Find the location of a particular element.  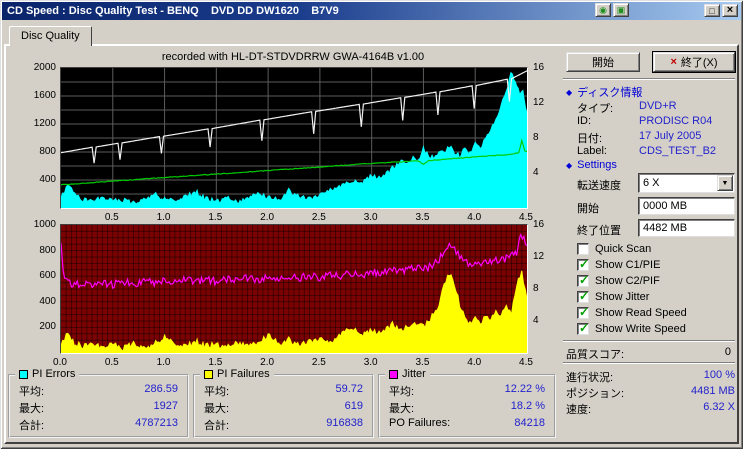

stat-row: 合計: 916838 is located at coordinates (283, 424).